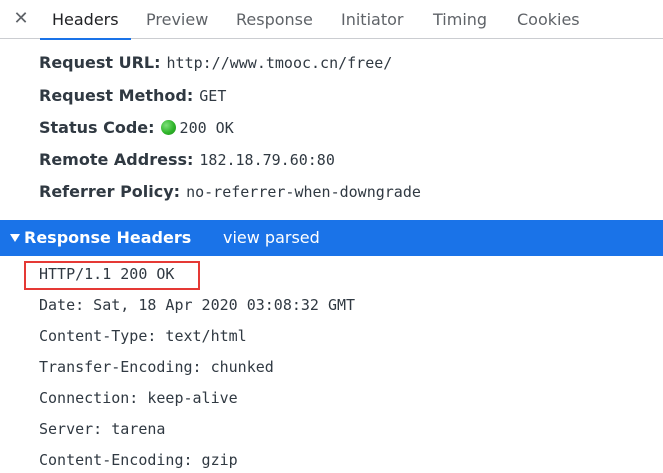 The image size is (663, 473). I want to click on general-row-status-code: Status Code: 200 OK, so click(136, 128).